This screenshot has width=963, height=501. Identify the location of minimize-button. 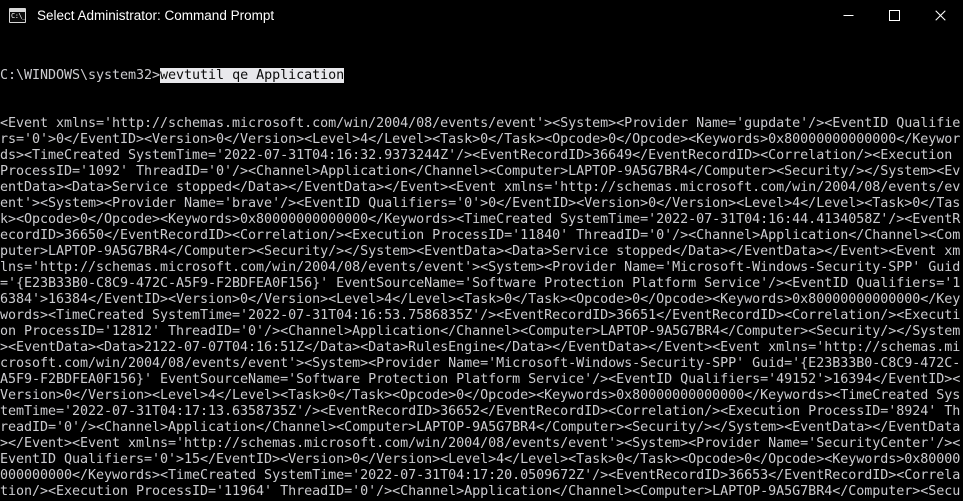
(848, 15).